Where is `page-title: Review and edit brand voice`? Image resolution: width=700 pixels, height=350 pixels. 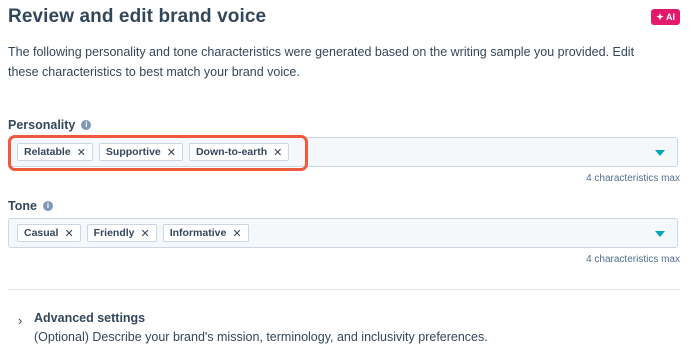
page-title: Review and edit brand voice is located at coordinates (137, 16).